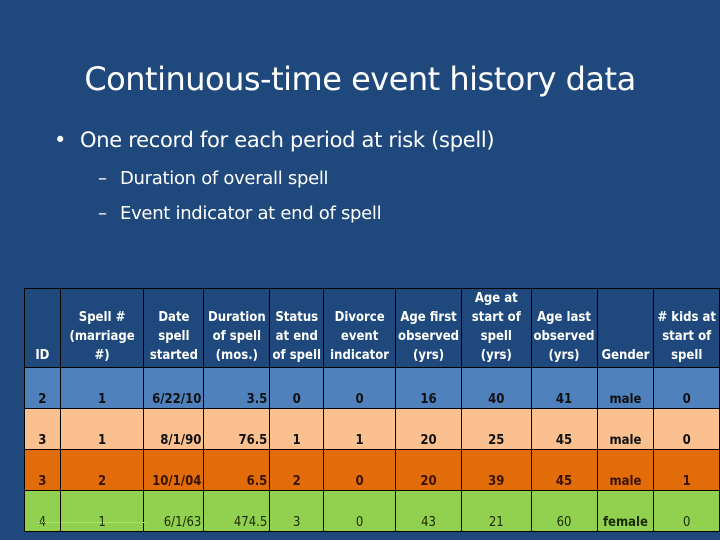  I want to click on cell-age-at-start: 40, so click(496, 388).